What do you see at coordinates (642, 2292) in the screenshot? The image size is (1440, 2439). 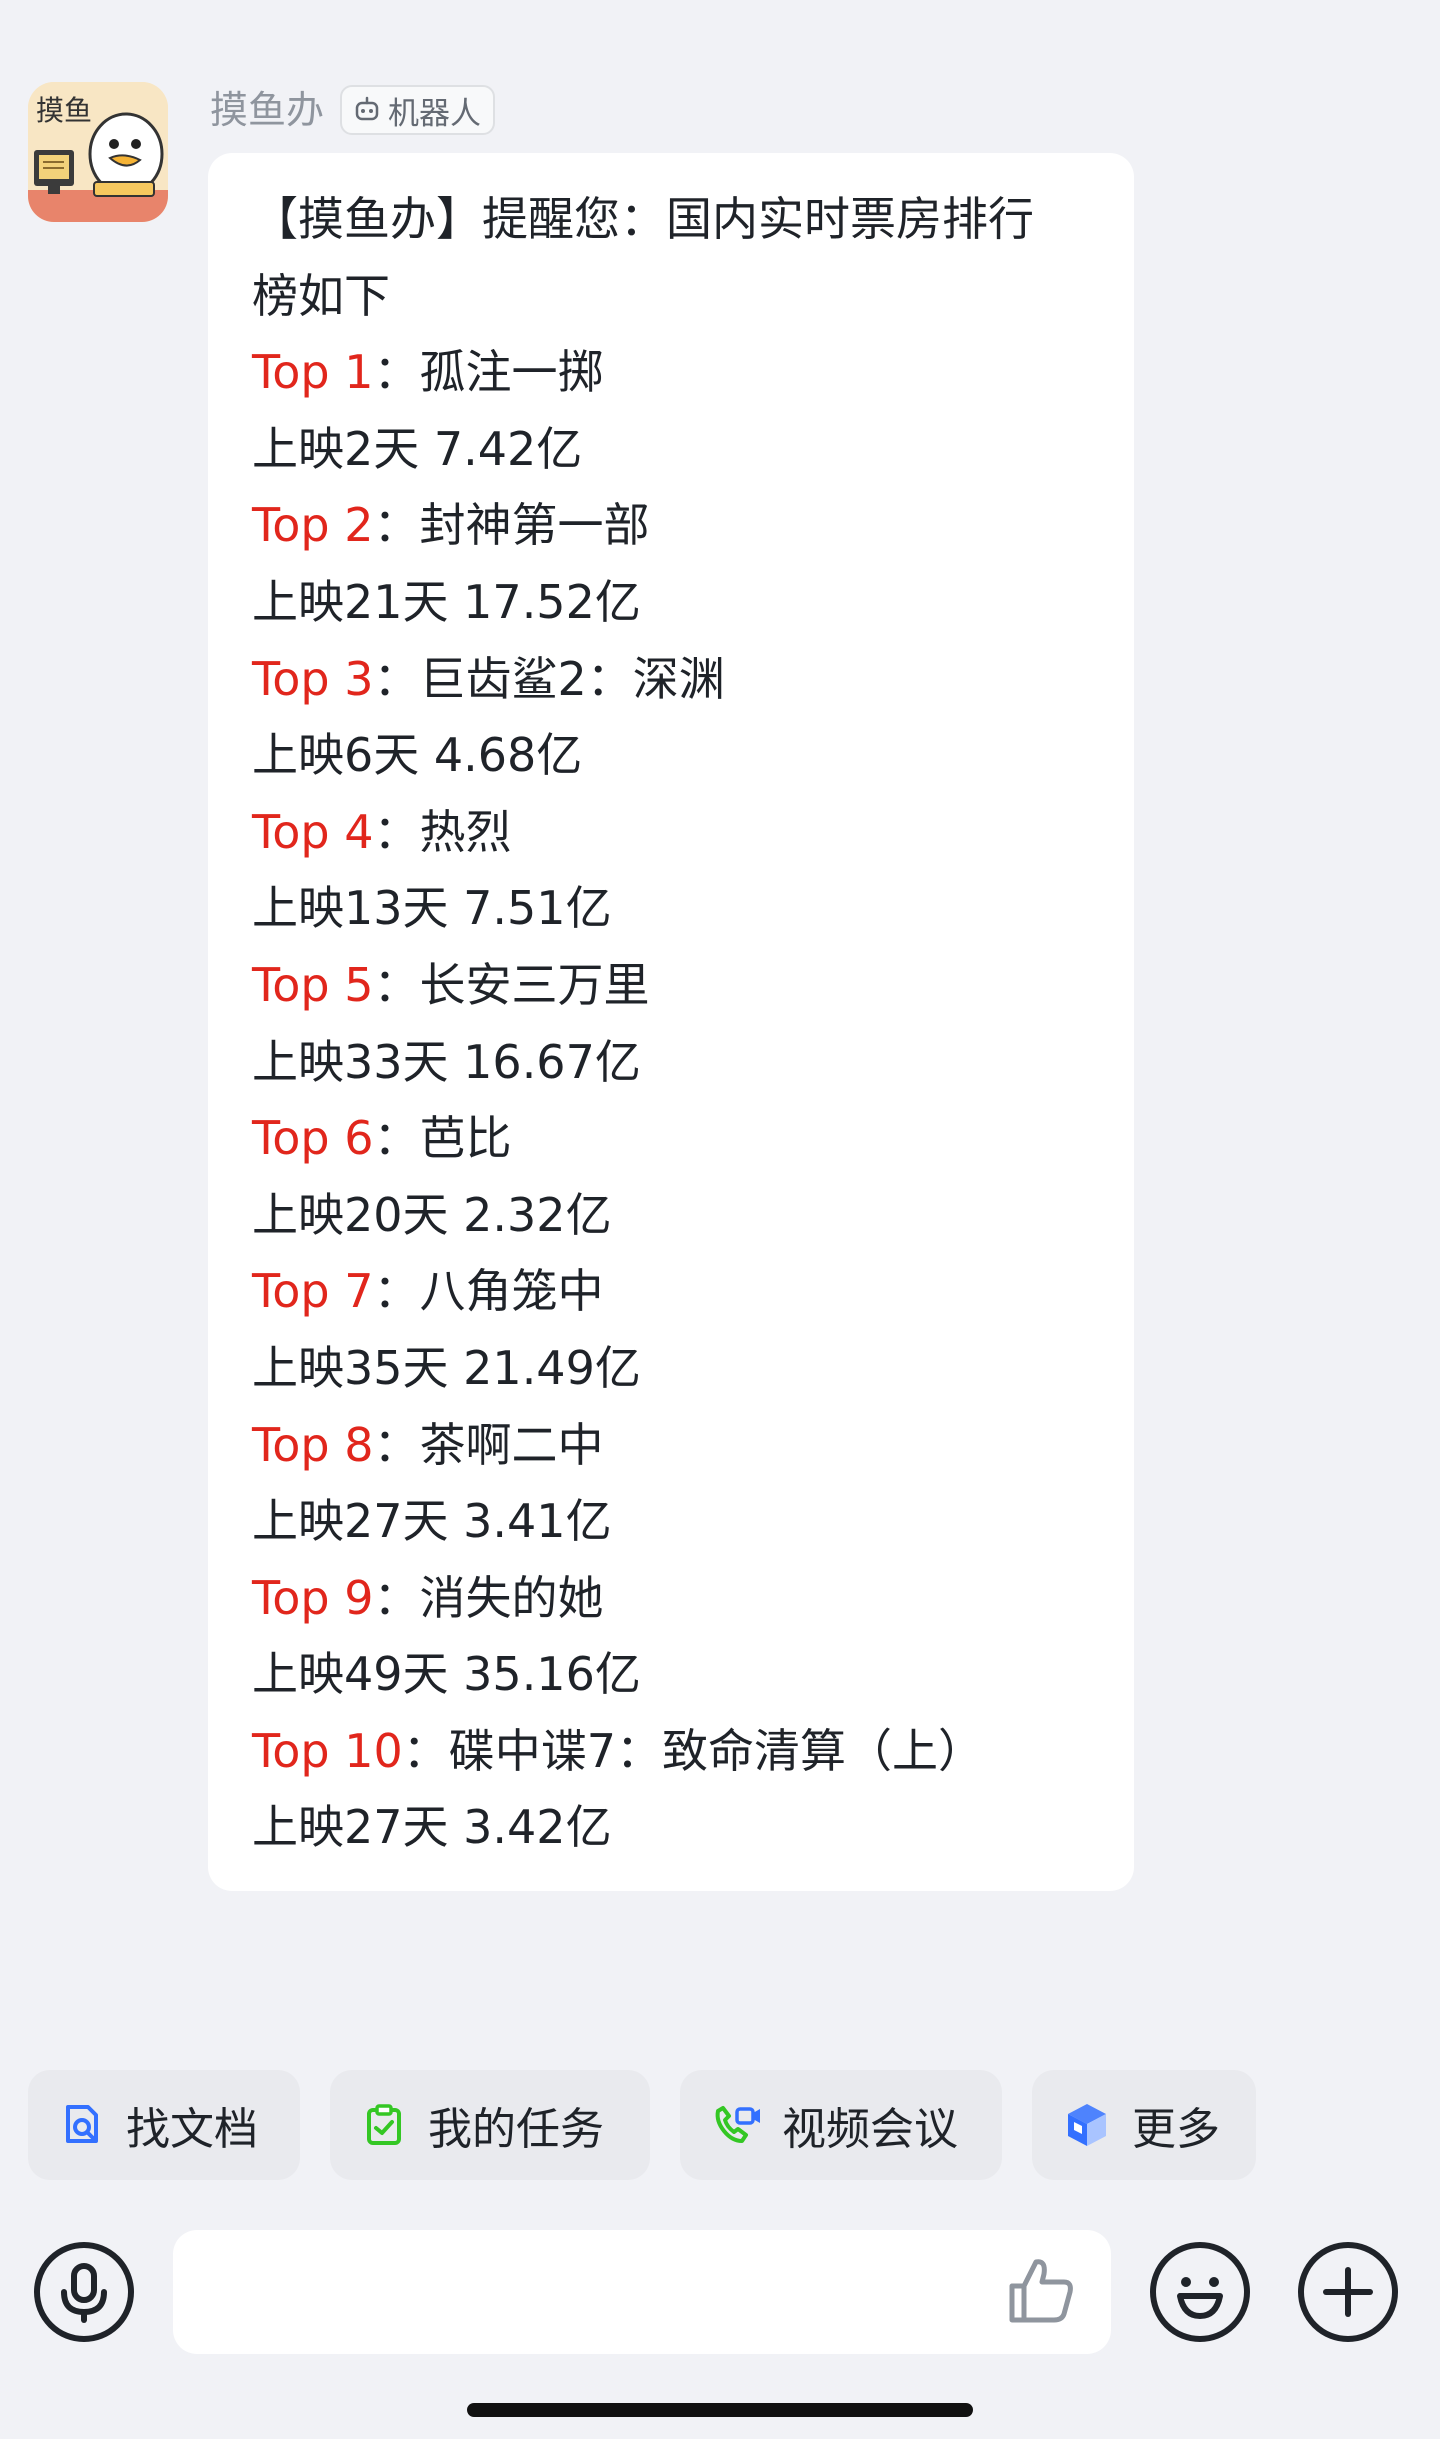 I see `message-input` at bounding box center [642, 2292].